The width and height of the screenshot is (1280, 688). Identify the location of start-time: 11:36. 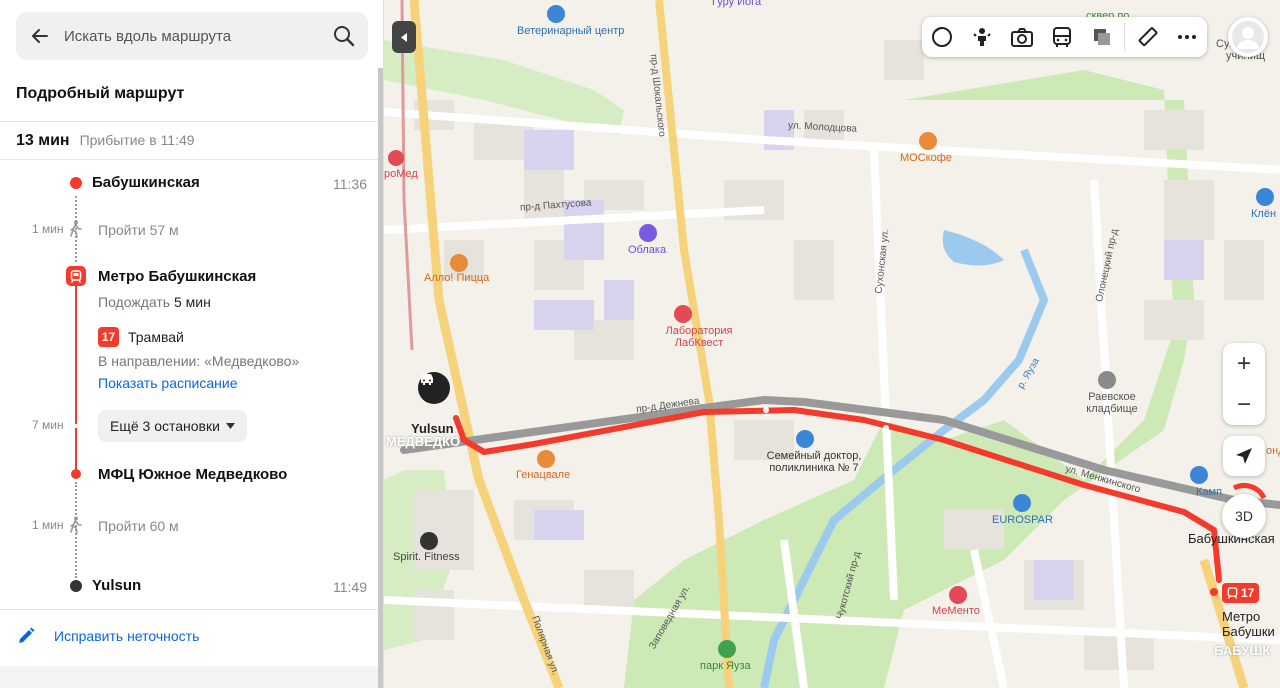
(350, 184).